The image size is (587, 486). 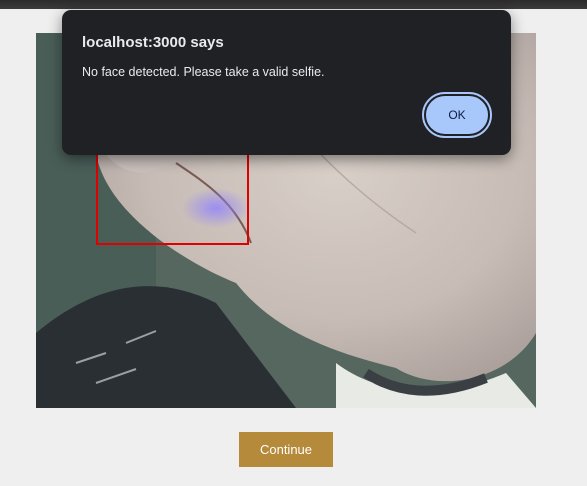 I want to click on continue-button: Continue, so click(x=286, y=449).